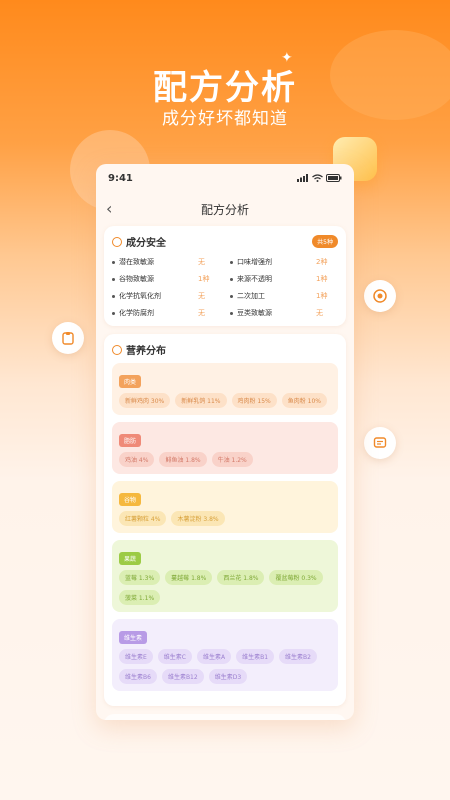 Image resolution: width=450 pixels, height=800 pixels. Describe the element at coordinates (284, 296) in the screenshot. I see `safety-item: 二次加工 1种` at that location.